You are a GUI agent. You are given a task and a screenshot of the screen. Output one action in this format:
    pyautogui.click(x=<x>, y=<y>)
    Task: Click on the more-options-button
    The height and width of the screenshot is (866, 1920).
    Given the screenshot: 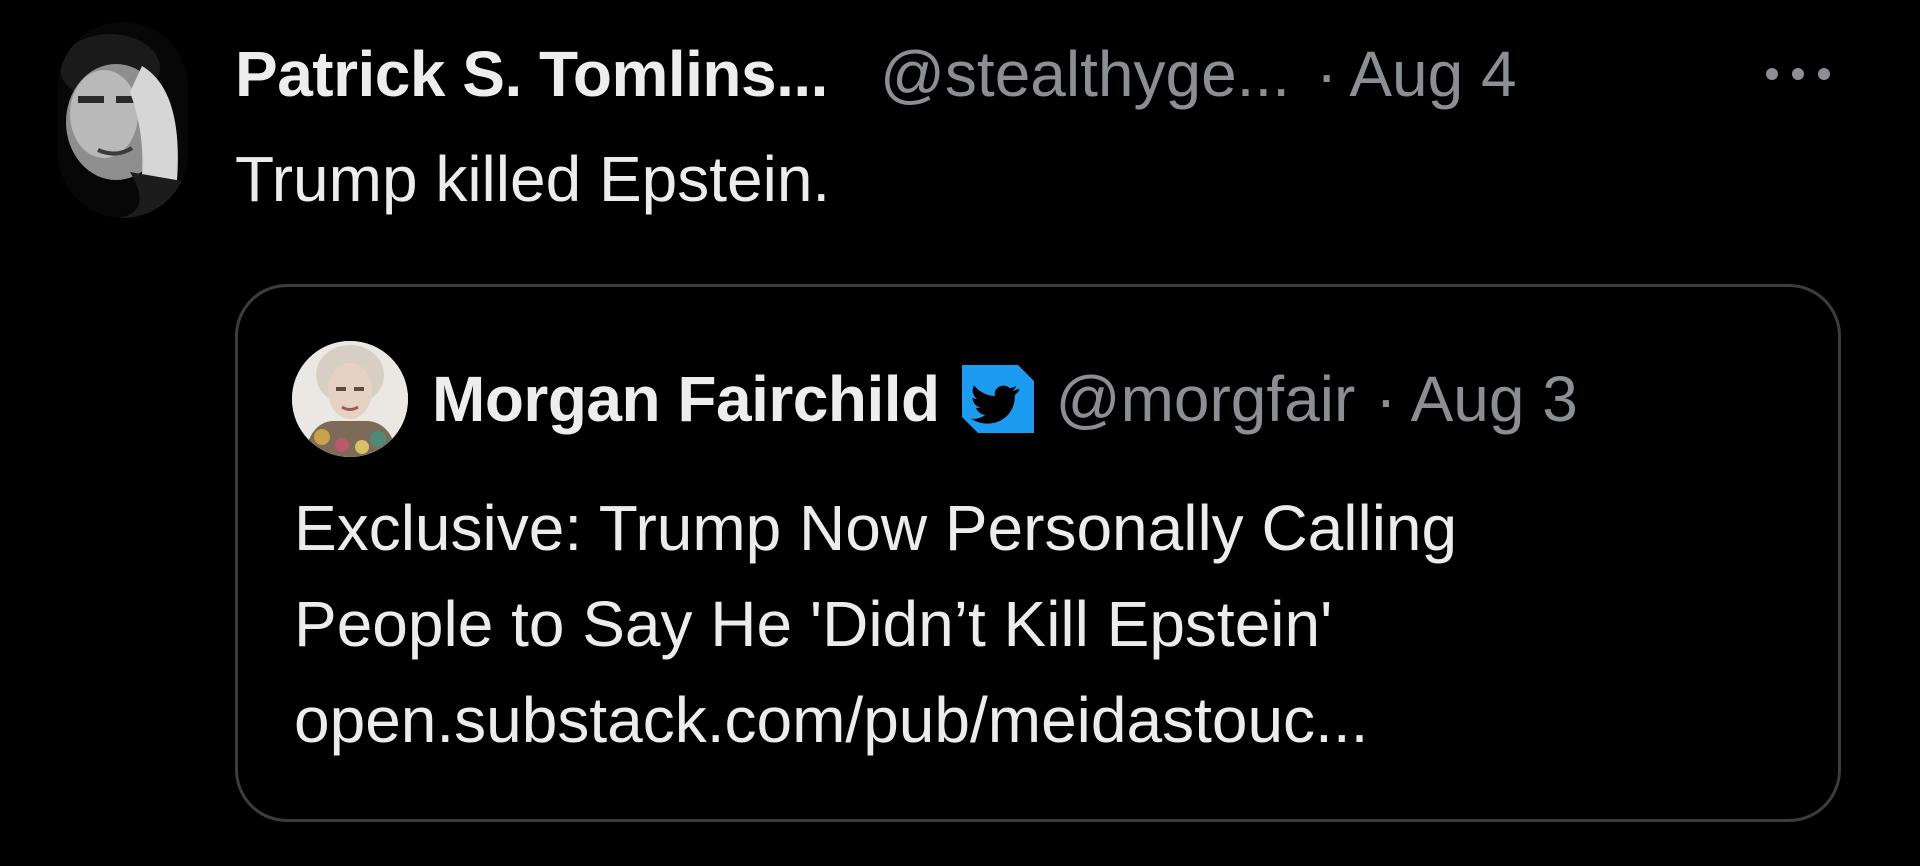 What is the action you would take?
    pyautogui.click(x=1798, y=74)
    